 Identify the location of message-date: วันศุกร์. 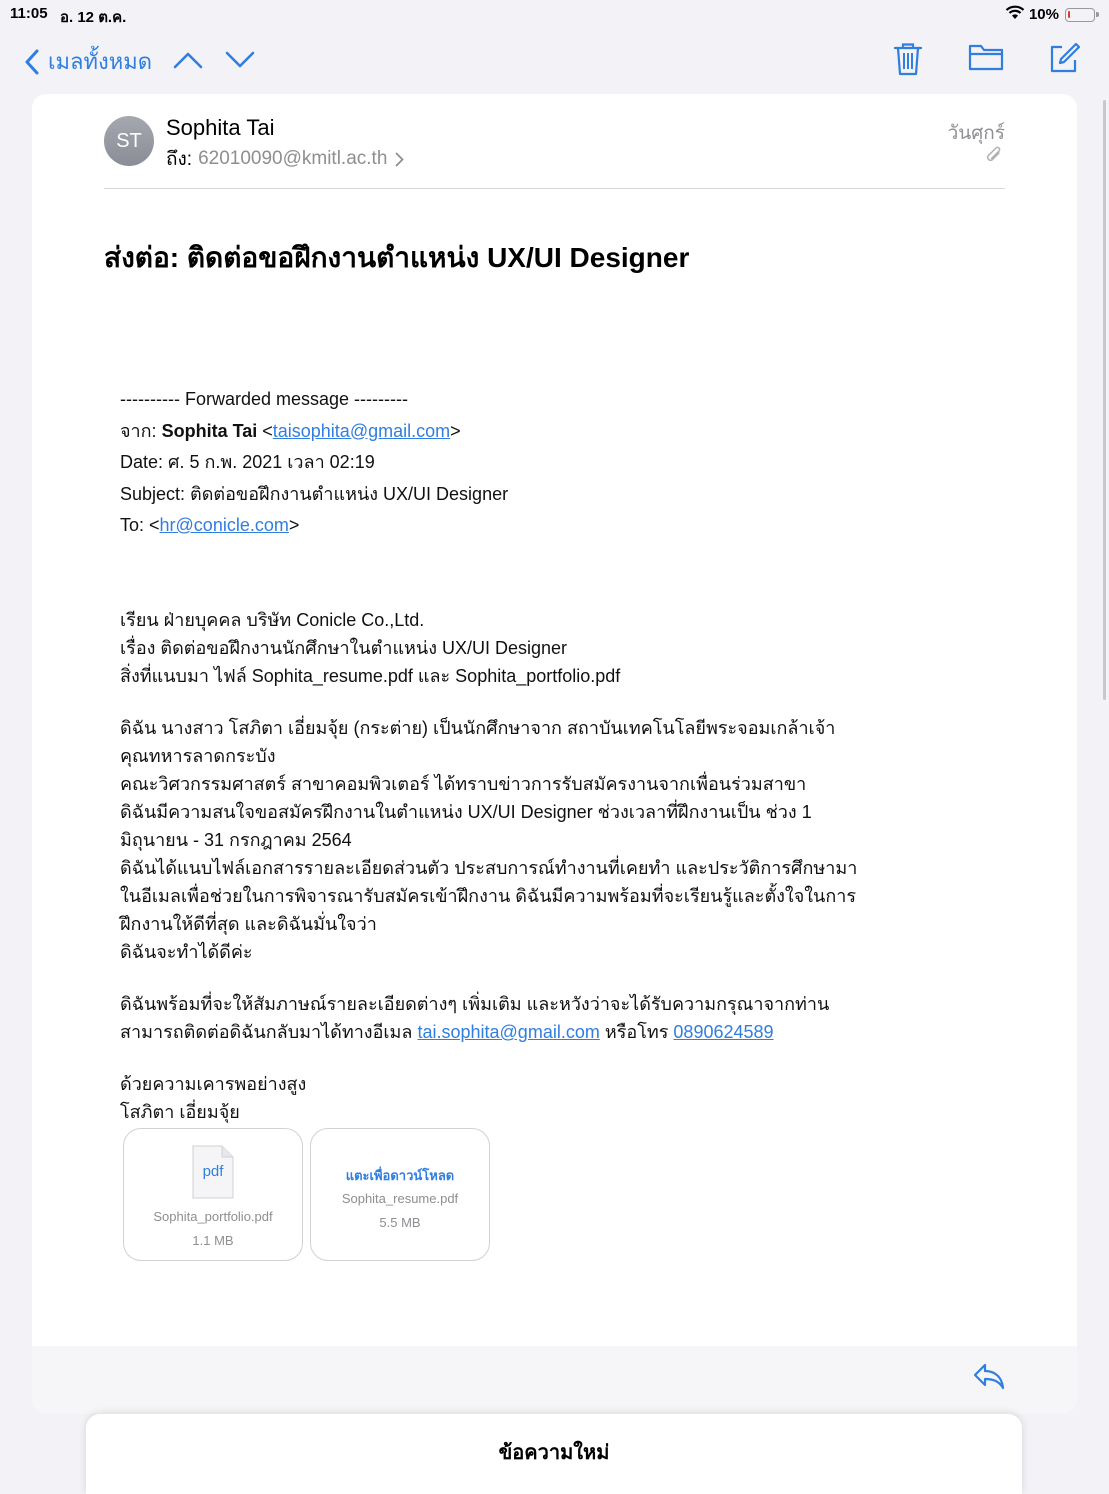
(976, 133).